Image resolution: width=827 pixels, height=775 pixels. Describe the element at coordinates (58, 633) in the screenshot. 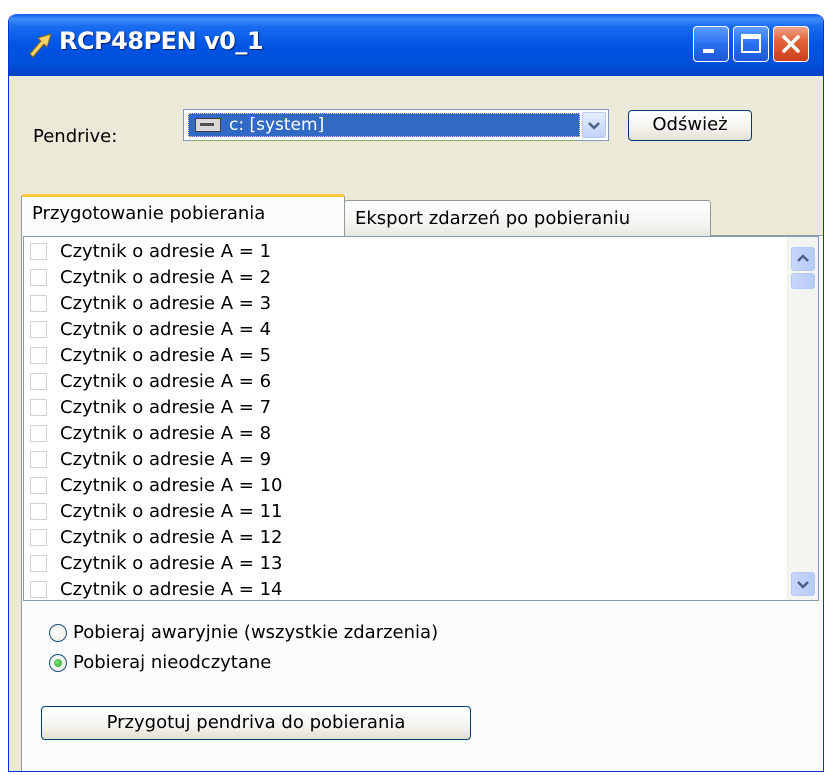

I see `radio-button` at that location.